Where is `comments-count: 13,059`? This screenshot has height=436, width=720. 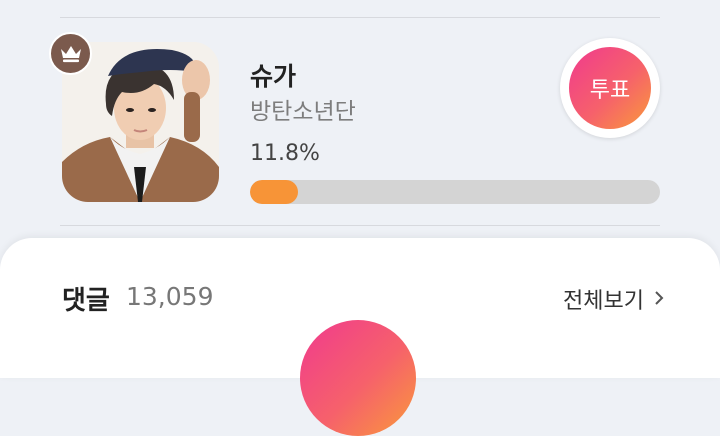 comments-count: 13,059 is located at coordinates (170, 296).